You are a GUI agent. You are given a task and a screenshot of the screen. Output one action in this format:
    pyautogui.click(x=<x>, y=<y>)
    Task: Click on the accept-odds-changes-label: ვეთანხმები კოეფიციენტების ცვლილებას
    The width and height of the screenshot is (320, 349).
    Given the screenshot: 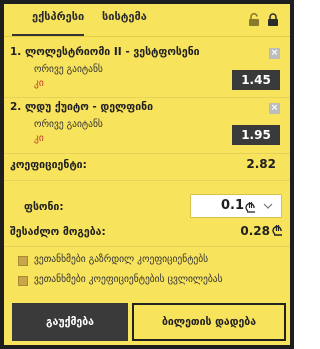 What is the action you would take?
    pyautogui.click(x=128, y=279)
    